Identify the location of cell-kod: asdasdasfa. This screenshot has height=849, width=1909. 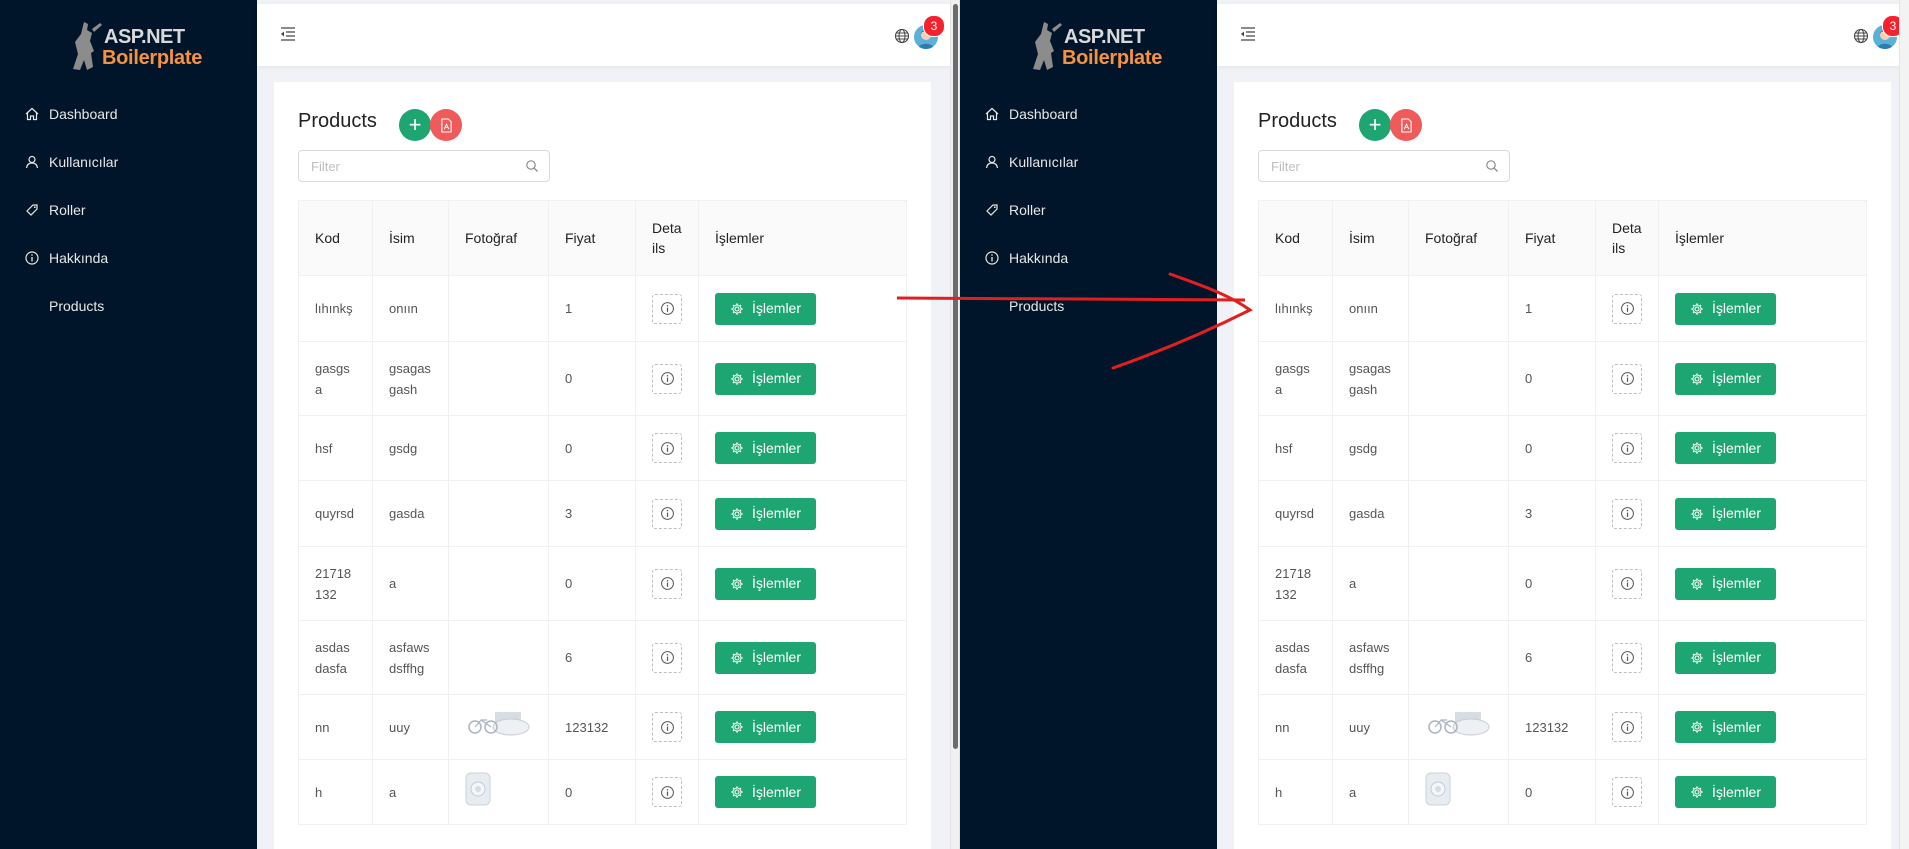
(1295, 657).